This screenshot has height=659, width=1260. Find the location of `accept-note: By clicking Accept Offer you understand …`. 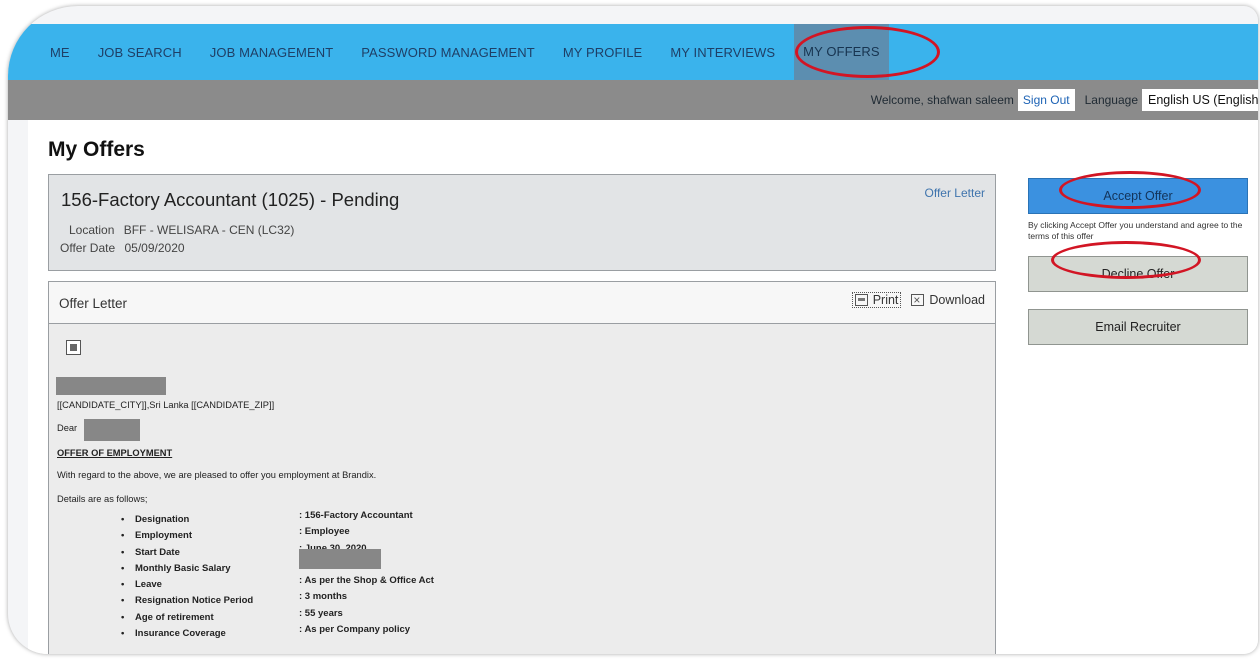

accept-note: By clicking Accept Offer you understand … is located at coordinates (1135, 231).